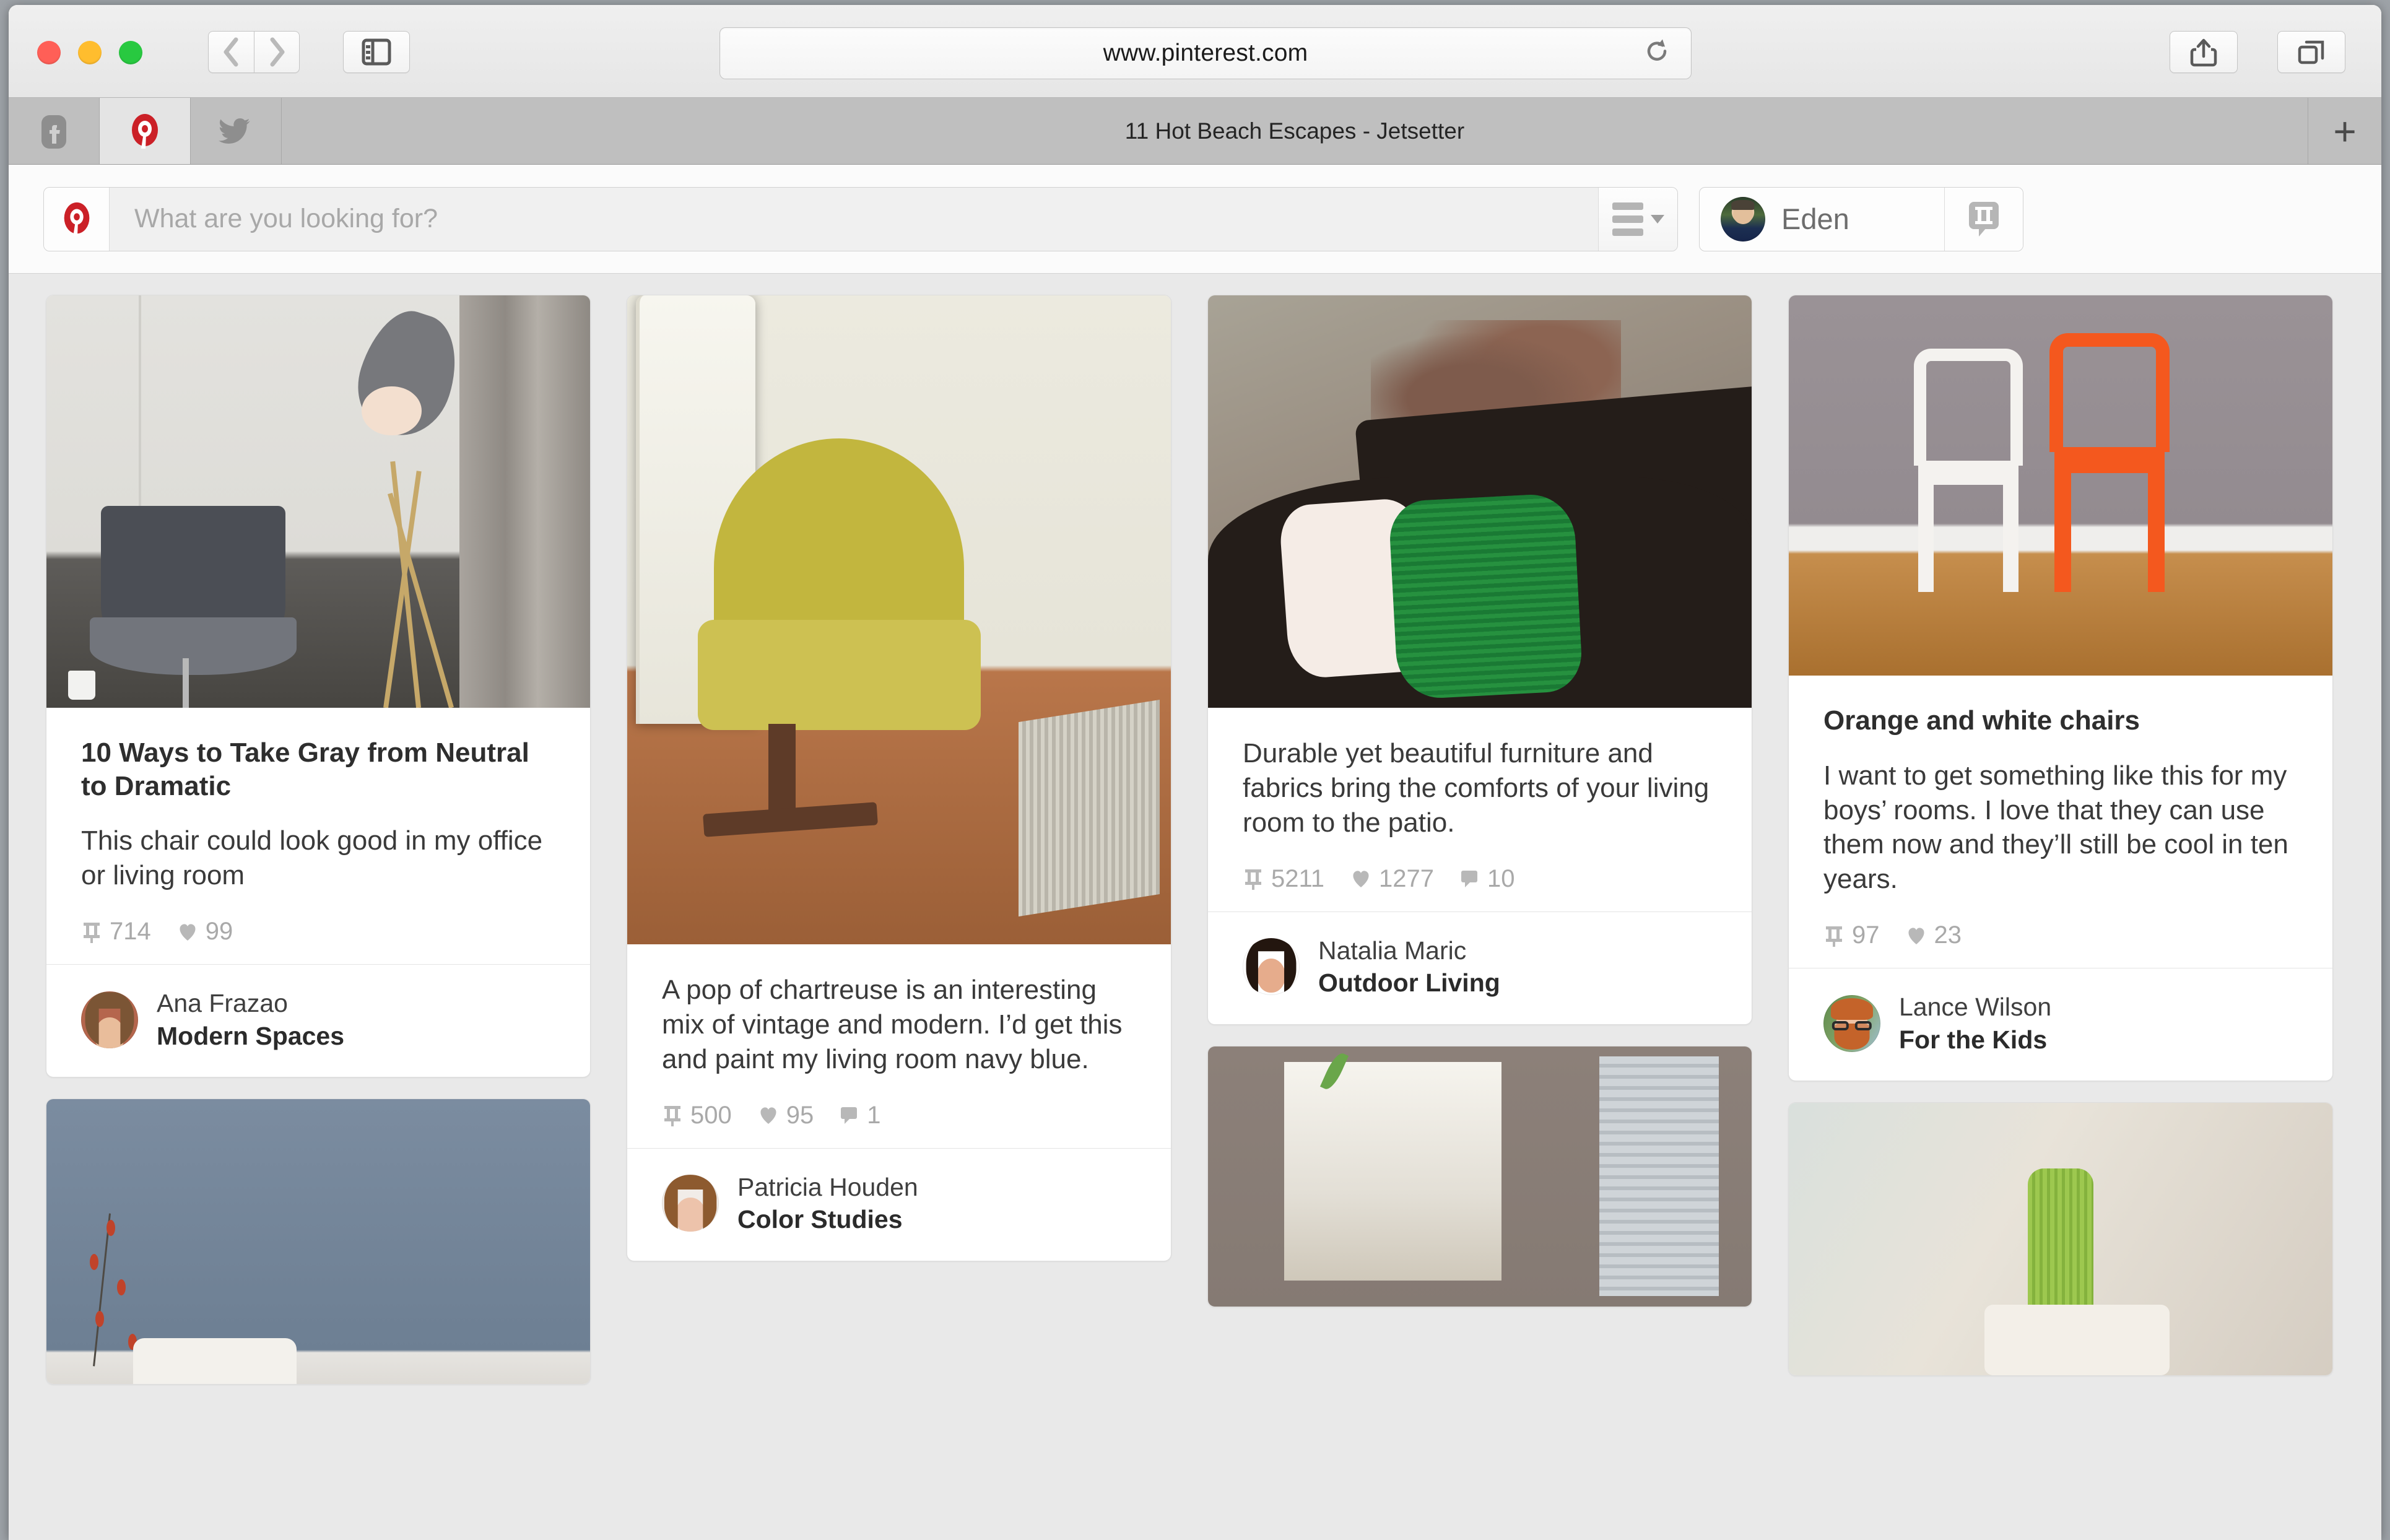  What do you see at coordinates (2204, 52) in the screenshot?
I see `share-button` at bounding box center [2204, 52].